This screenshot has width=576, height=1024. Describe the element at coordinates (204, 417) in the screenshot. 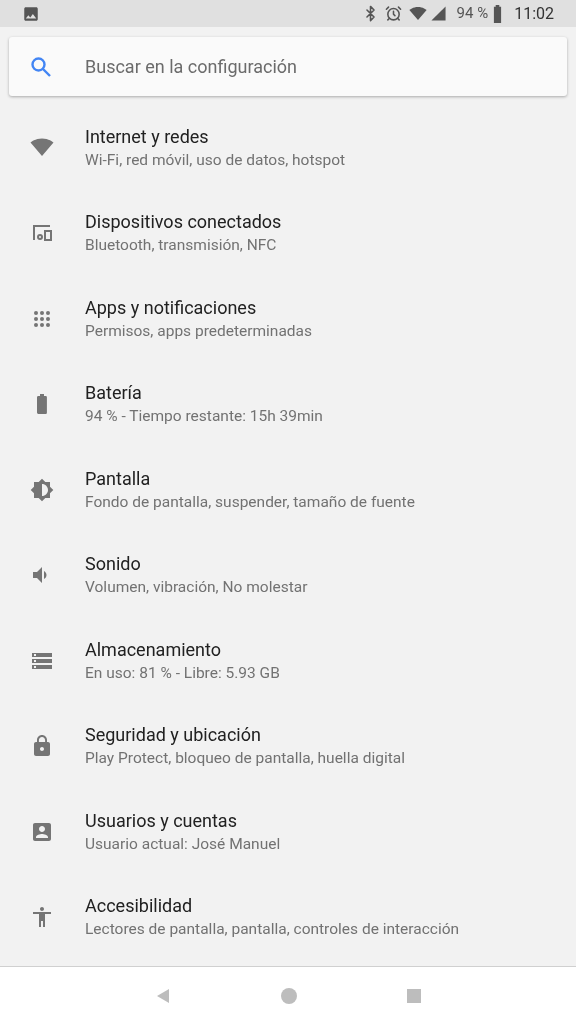

I see `item-subtitle: 94 % - Tiempo restante: 15h 39min` at that location.